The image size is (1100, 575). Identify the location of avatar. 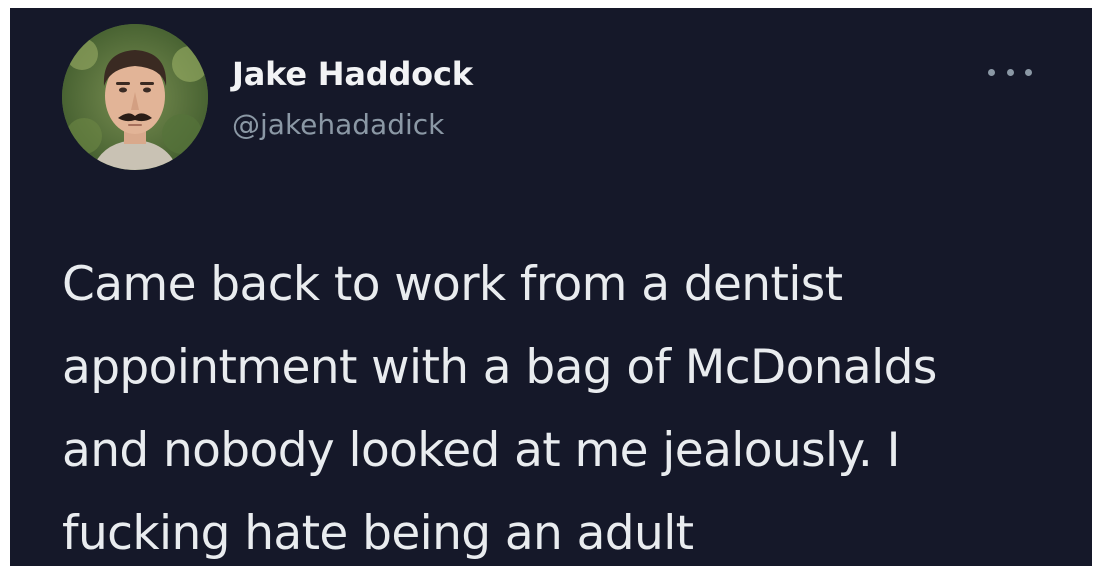
(135, 97).